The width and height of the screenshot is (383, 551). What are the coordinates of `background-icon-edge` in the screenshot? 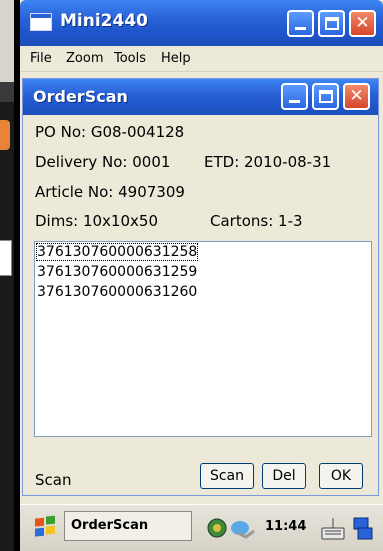 It's located at (5, 135).